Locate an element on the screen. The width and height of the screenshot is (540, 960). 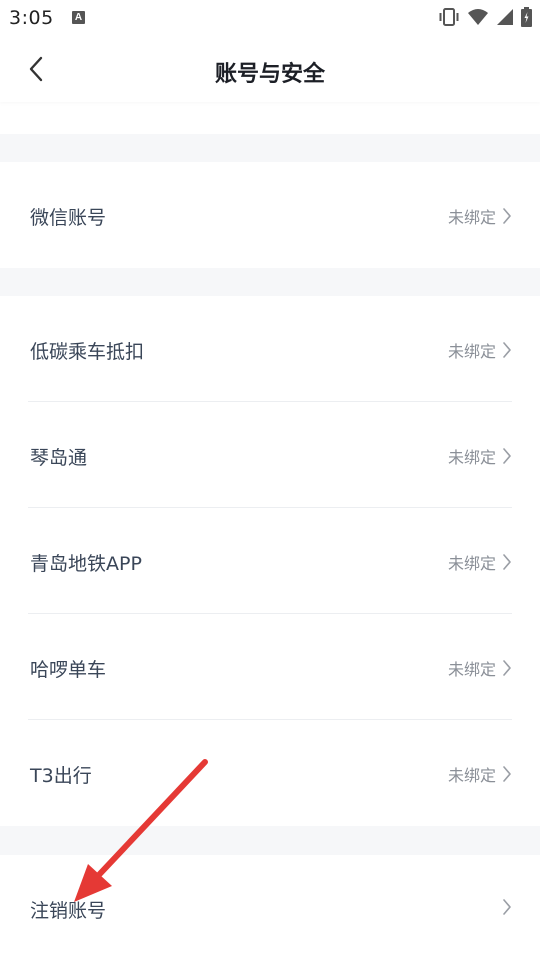
binding-row-qindaotong: 琴岛通 未绑定 is located at coordinates (270, 455).